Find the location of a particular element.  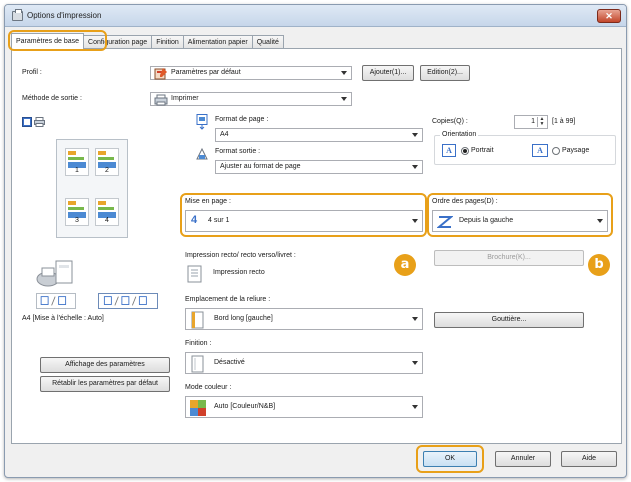

output-format-label: Format sortie : is located at coordinates (238, 151).